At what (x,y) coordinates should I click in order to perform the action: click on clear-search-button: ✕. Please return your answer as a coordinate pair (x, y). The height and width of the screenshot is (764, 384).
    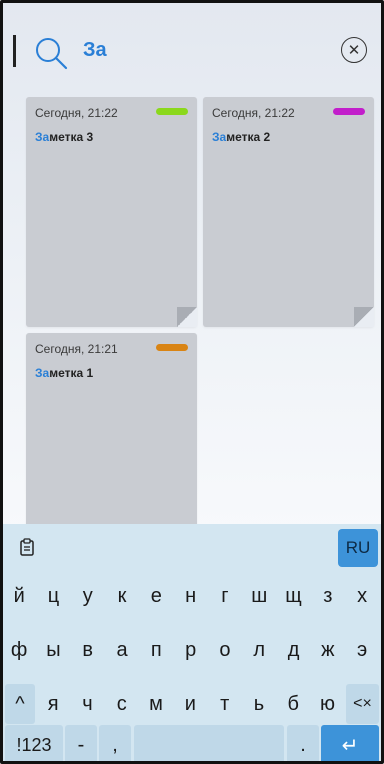
    Looking at the image, I should click on (354, 50).